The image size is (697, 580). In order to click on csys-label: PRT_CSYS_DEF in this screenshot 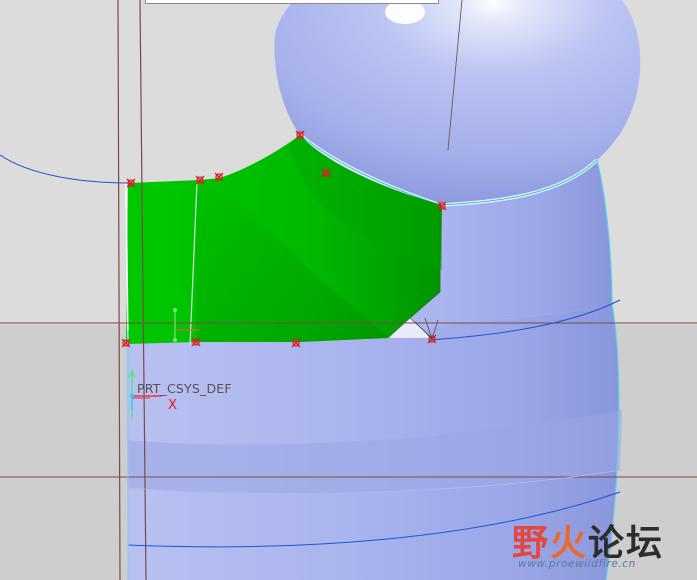, I will do `click(184, 388)`.